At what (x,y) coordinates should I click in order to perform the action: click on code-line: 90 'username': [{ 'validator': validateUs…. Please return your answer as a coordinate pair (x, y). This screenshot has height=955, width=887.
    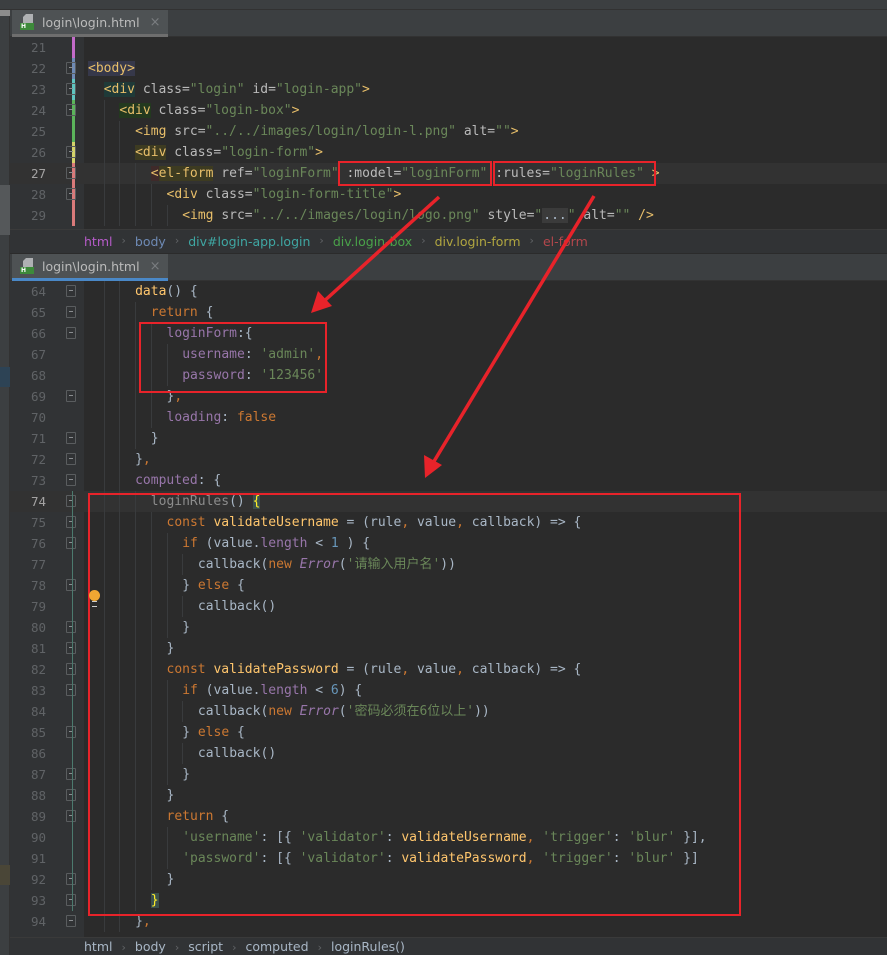
    Looking at the image, I should click on (448, 837).